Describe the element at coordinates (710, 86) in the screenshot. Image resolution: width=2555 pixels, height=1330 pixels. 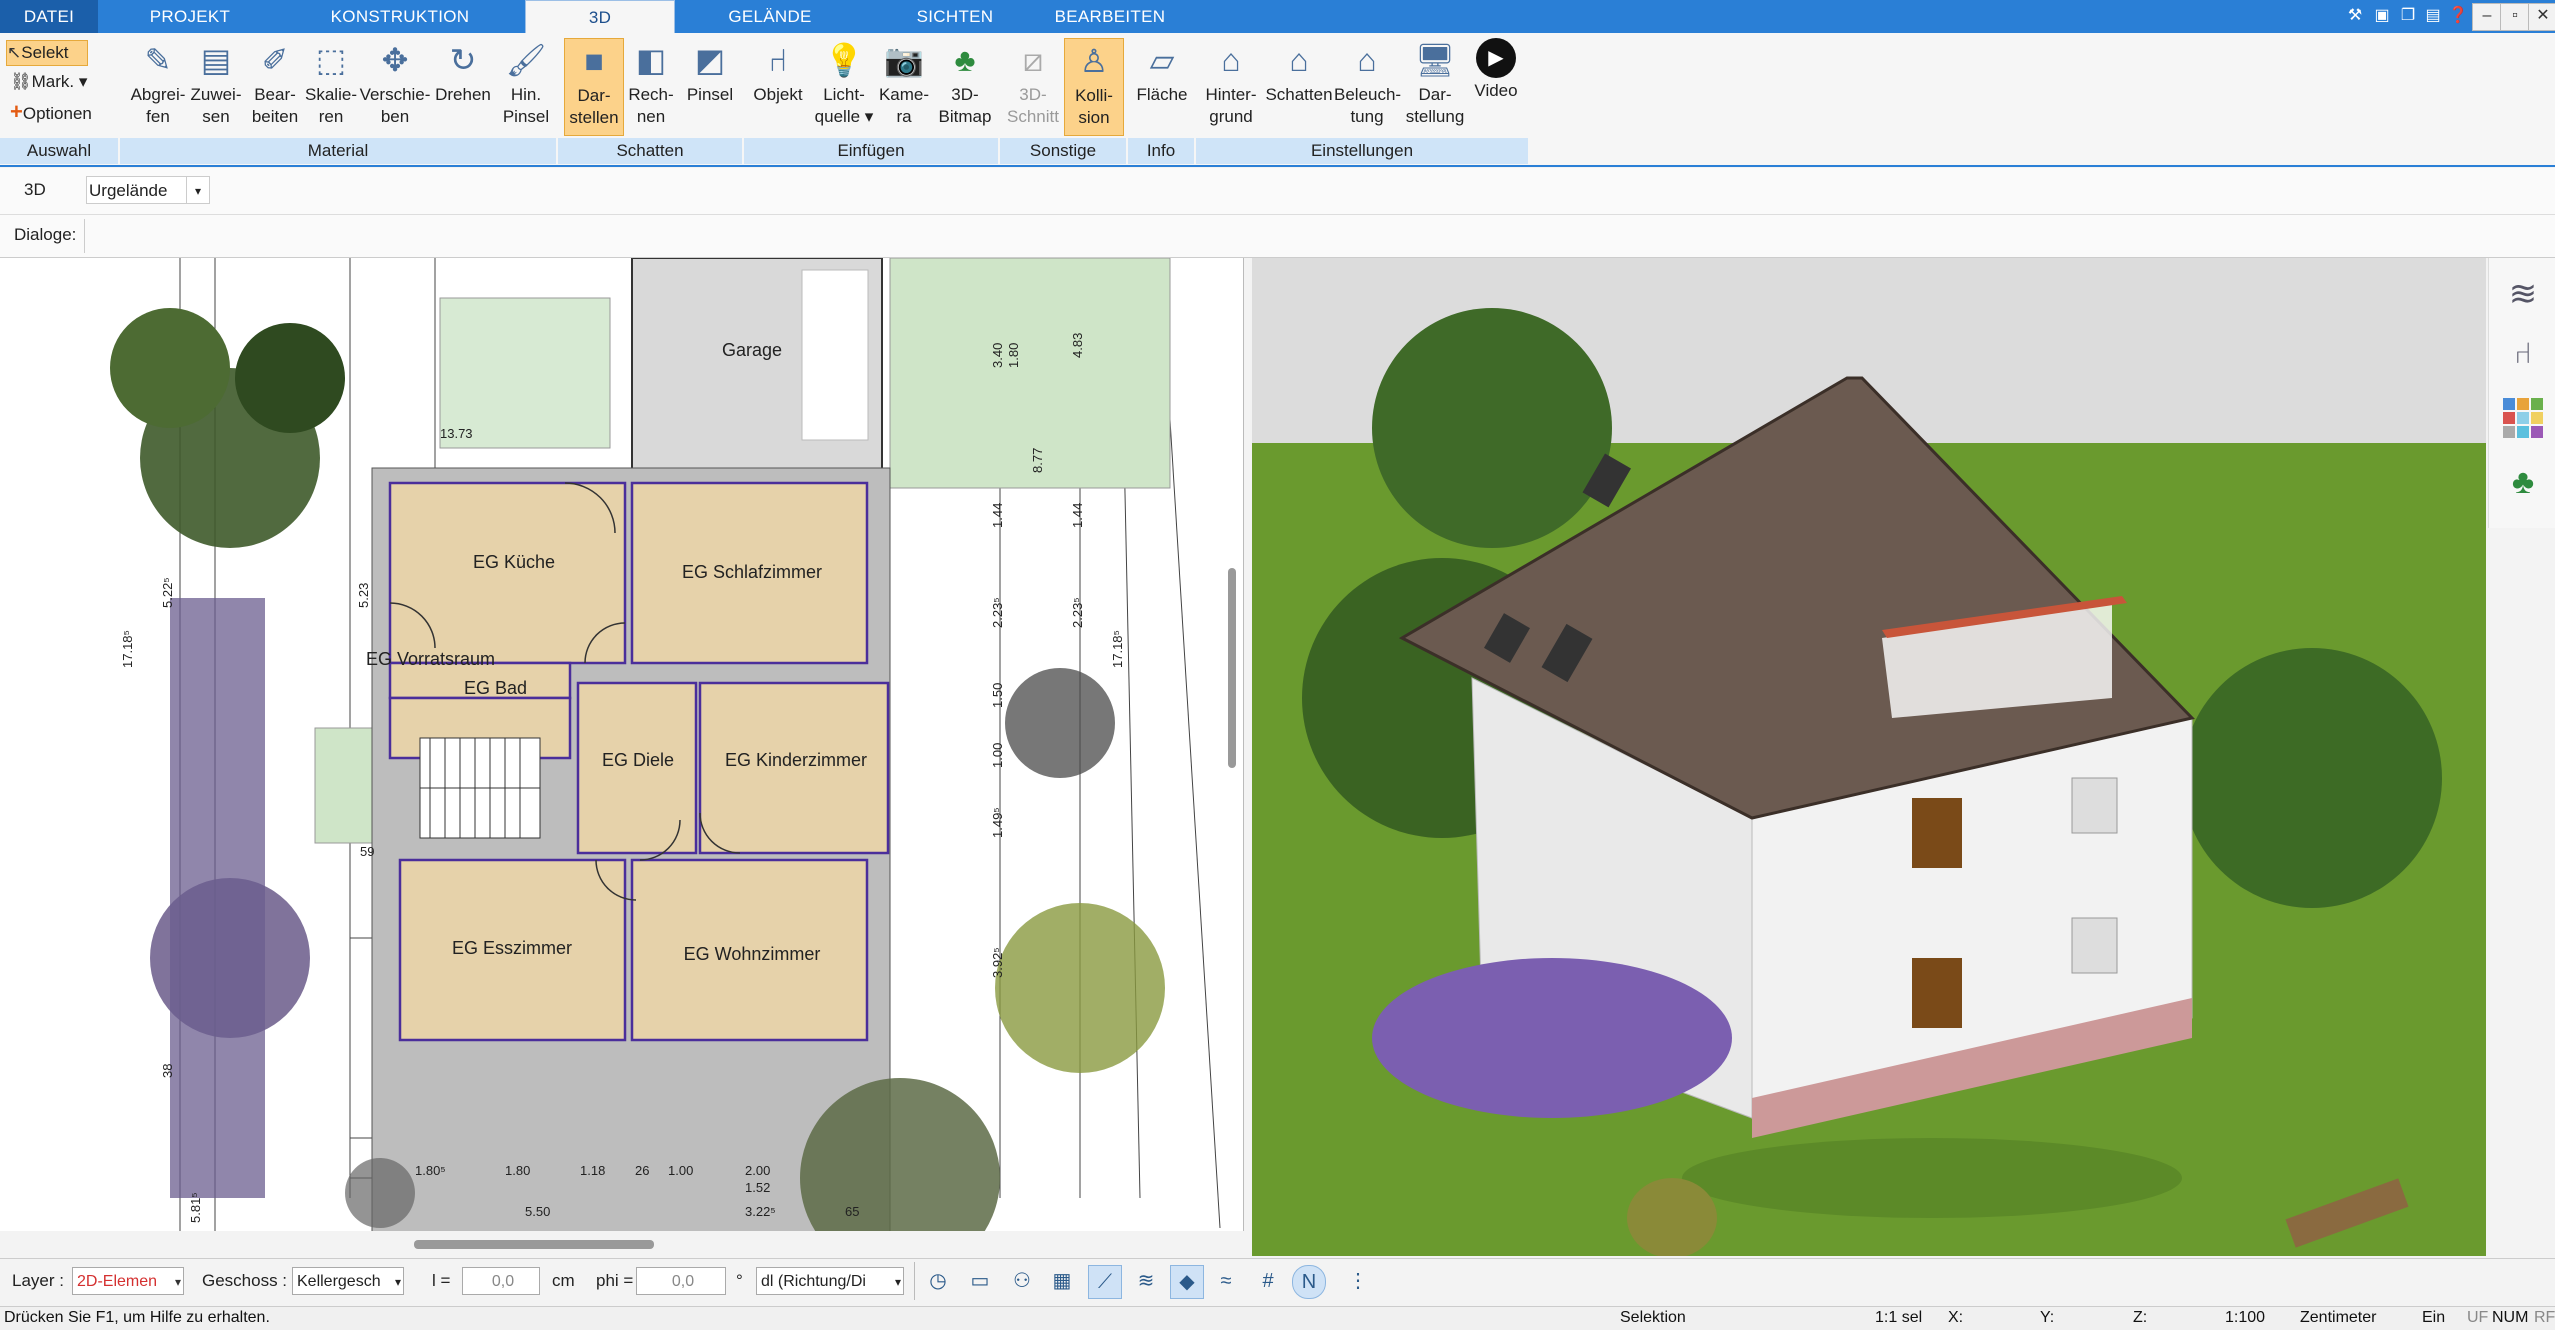
I see `schatten-button-2: ◩ Pinsel` at that location.